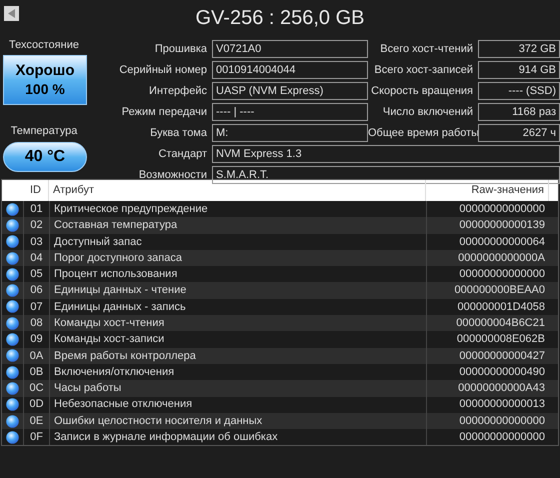  What do you see at coordinates (290, 112) in the screenshot?
I see `value-field: ---- | ----` at bounding box center [290, 112].